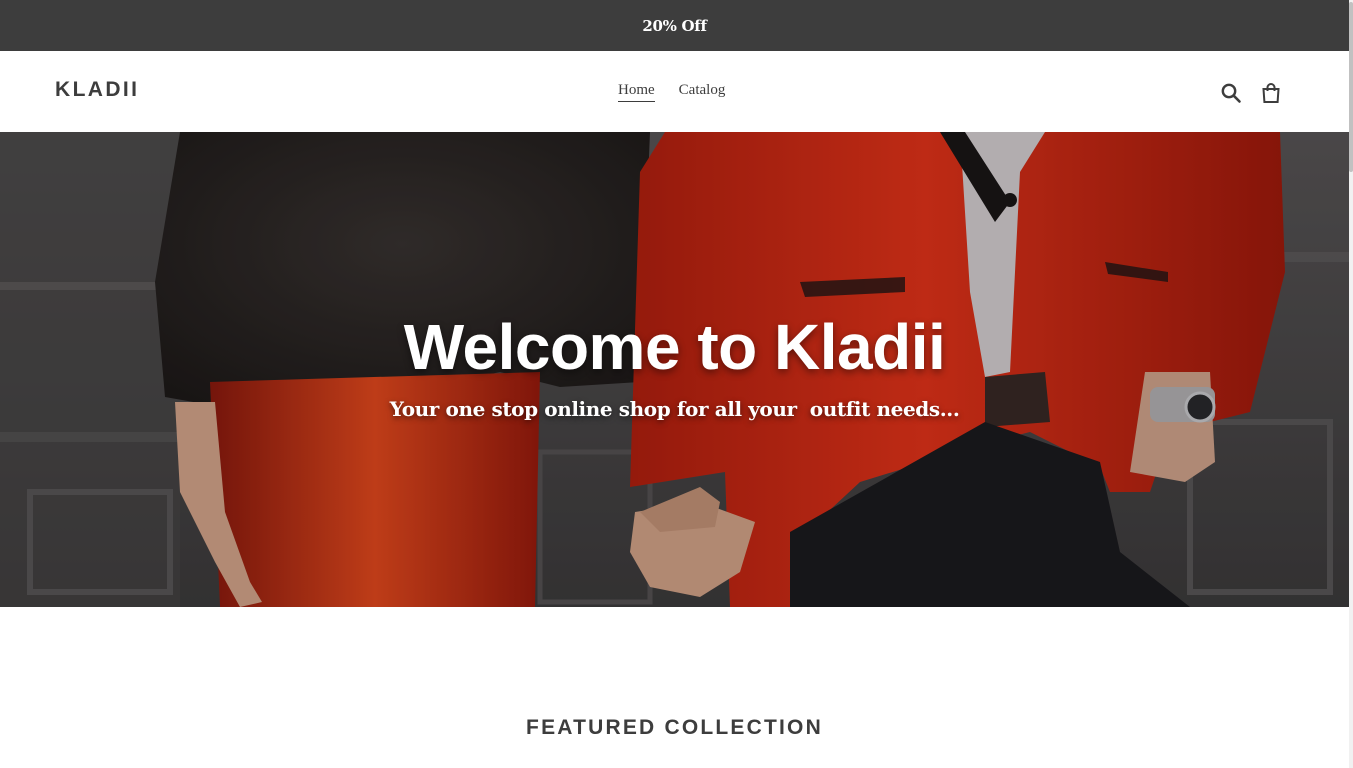  I want to click on featured-collection-heading: FEATURED COLLECTION, so click(674, 727).